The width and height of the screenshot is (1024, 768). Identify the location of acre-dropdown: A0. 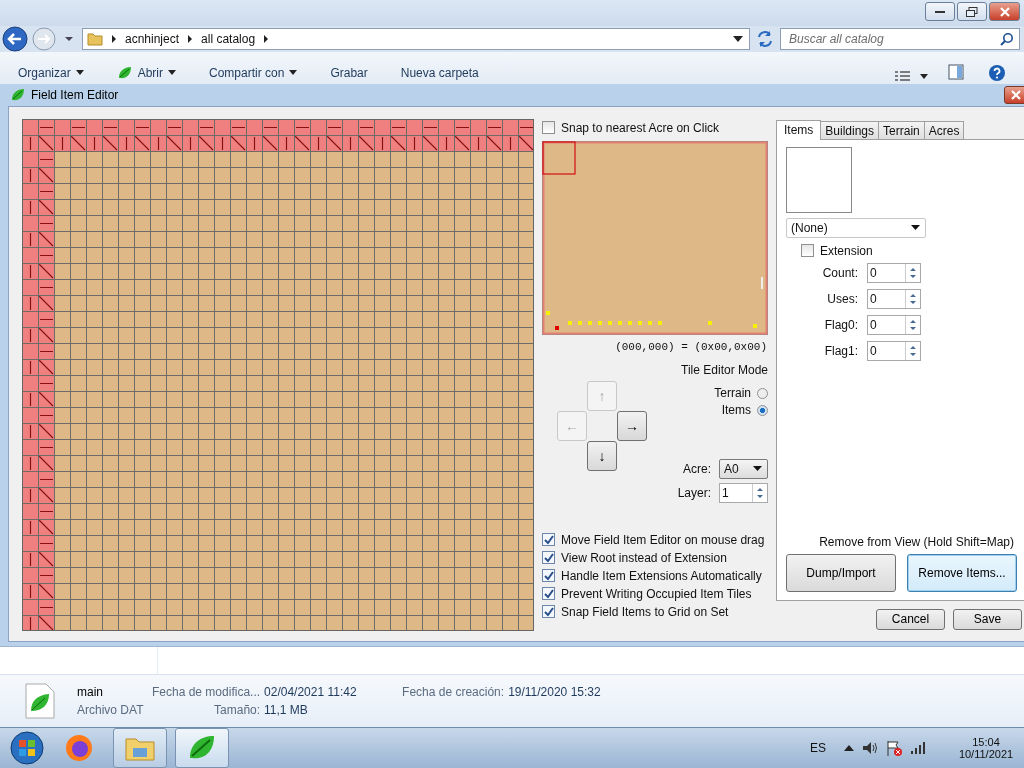
(743, 468).